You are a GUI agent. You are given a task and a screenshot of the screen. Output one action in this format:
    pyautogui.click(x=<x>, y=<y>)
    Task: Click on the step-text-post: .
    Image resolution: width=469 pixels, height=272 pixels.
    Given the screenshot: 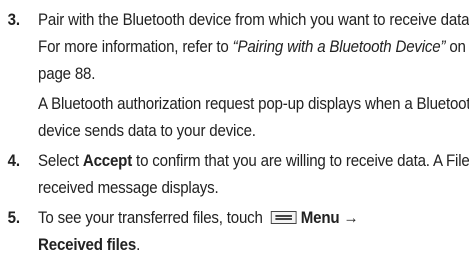 What is the action you would take?
    pyautogui.click(x=138, y=245)
    